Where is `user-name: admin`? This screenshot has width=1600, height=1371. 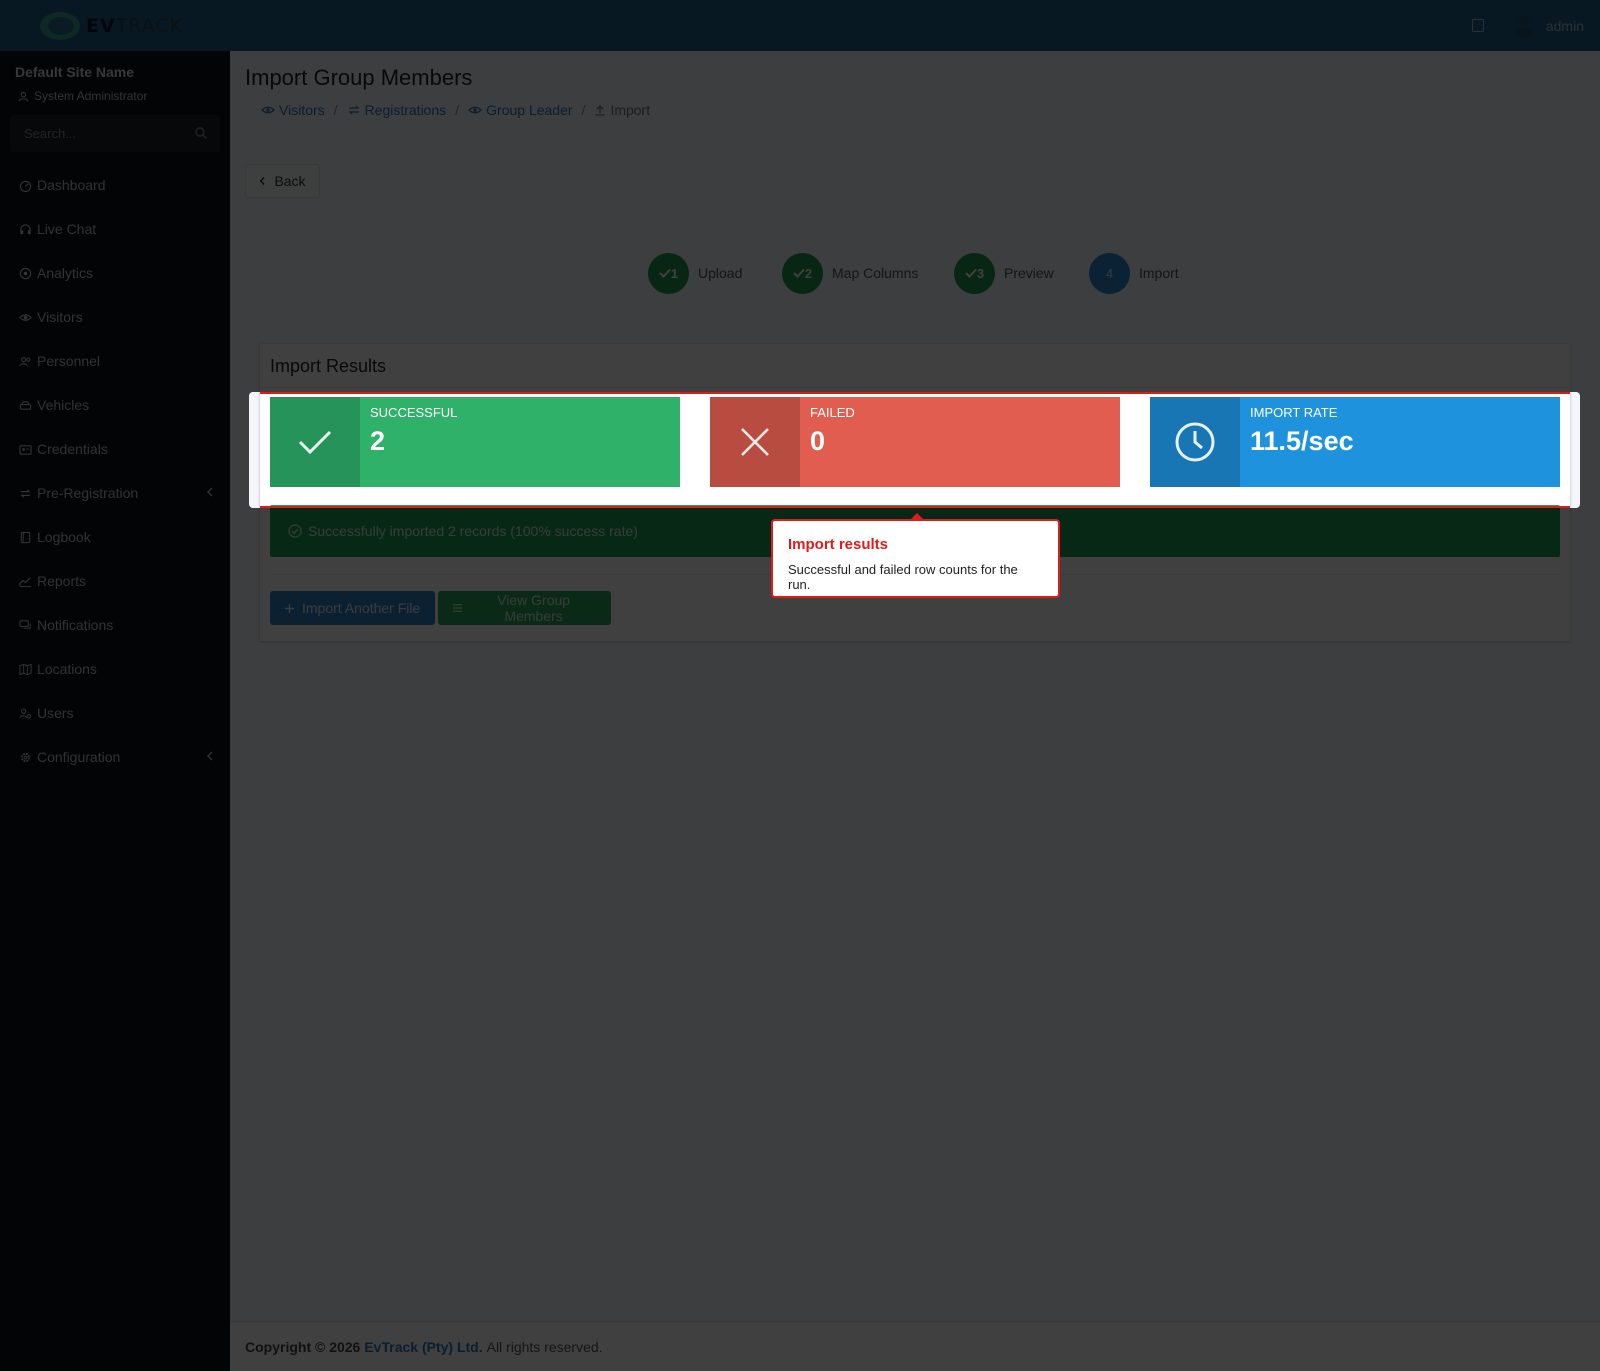 user-name: admin is located at coordinates (1564, 25).